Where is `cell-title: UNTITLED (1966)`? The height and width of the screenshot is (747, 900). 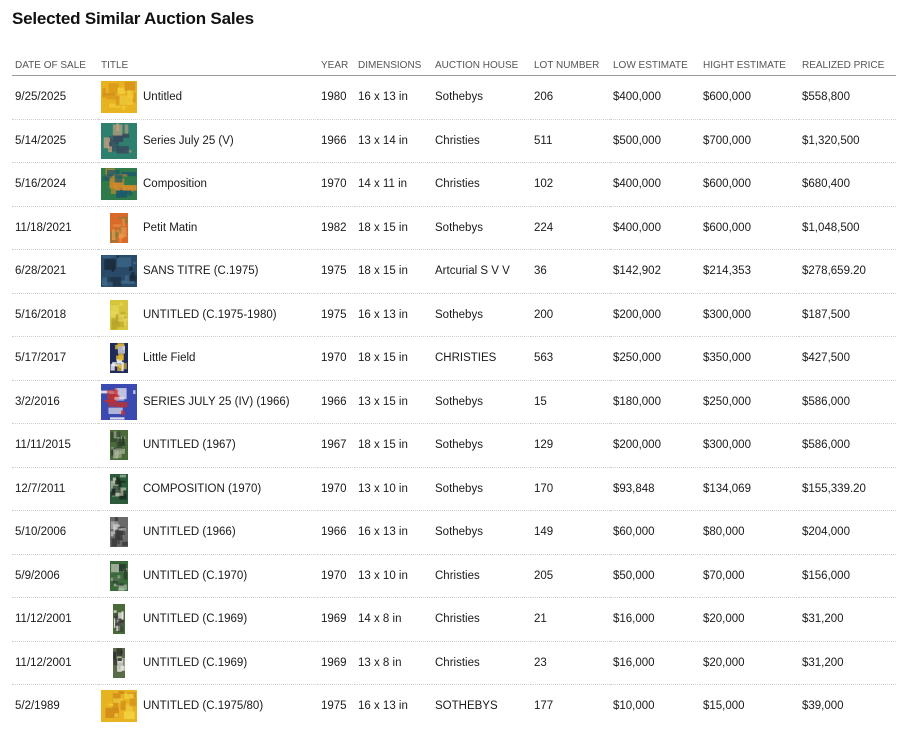 cell-title: UNTITLED (1966) is located at coordinates (208, 532).